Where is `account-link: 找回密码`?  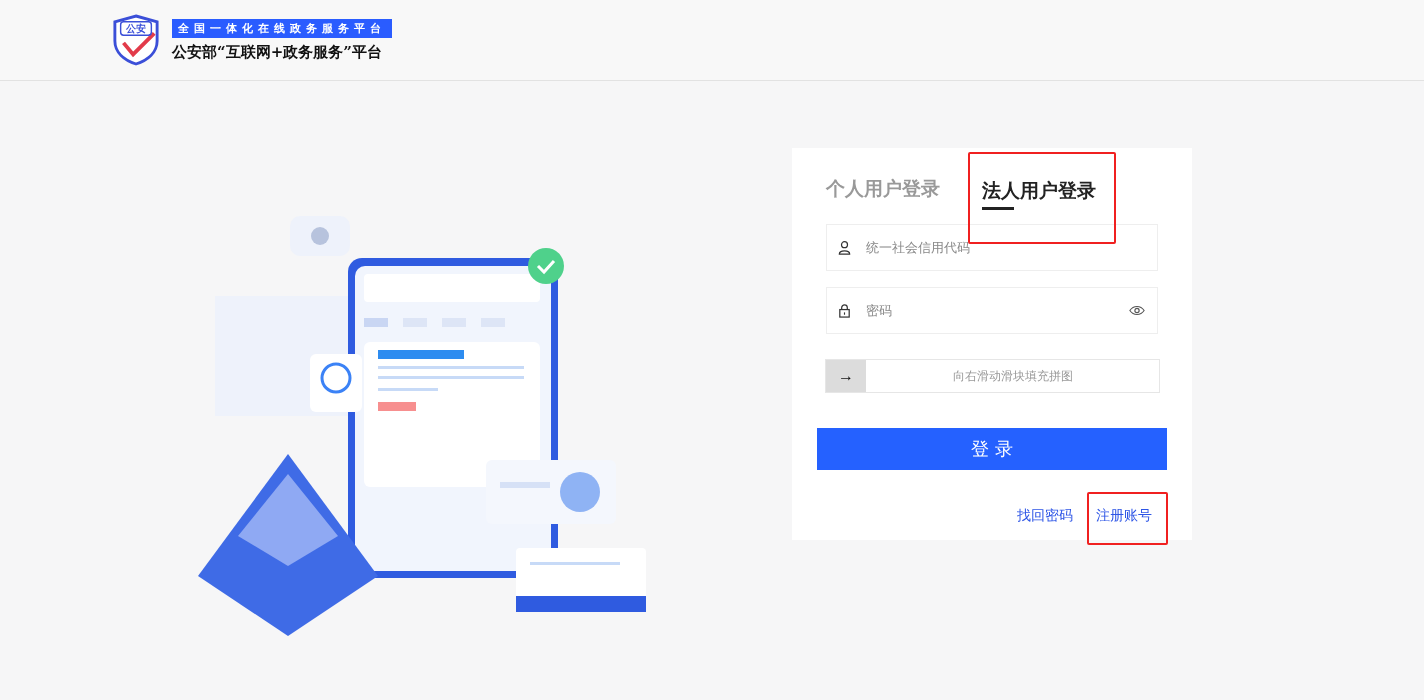
account-link: 找回密码 is located at coordinates (1045, 515).